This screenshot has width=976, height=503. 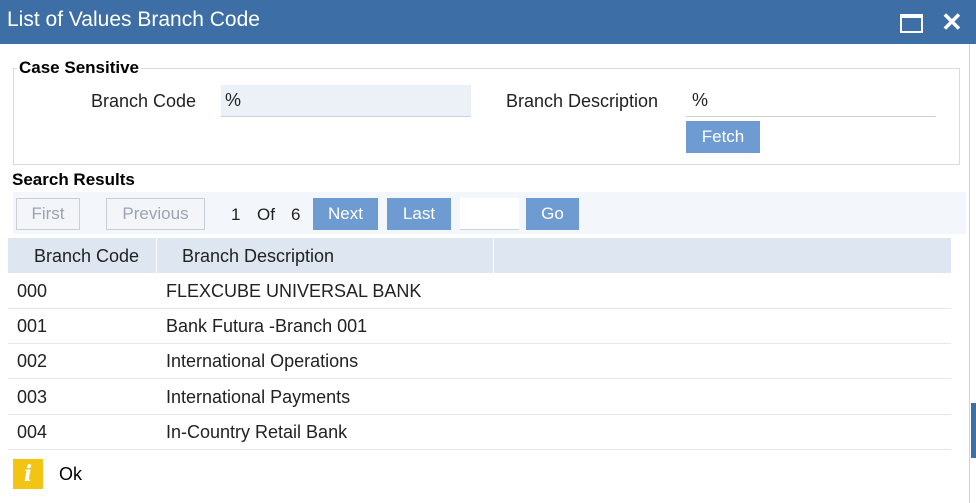 I want to click on branch-code-cell: 000, so click(x=32, y=291).